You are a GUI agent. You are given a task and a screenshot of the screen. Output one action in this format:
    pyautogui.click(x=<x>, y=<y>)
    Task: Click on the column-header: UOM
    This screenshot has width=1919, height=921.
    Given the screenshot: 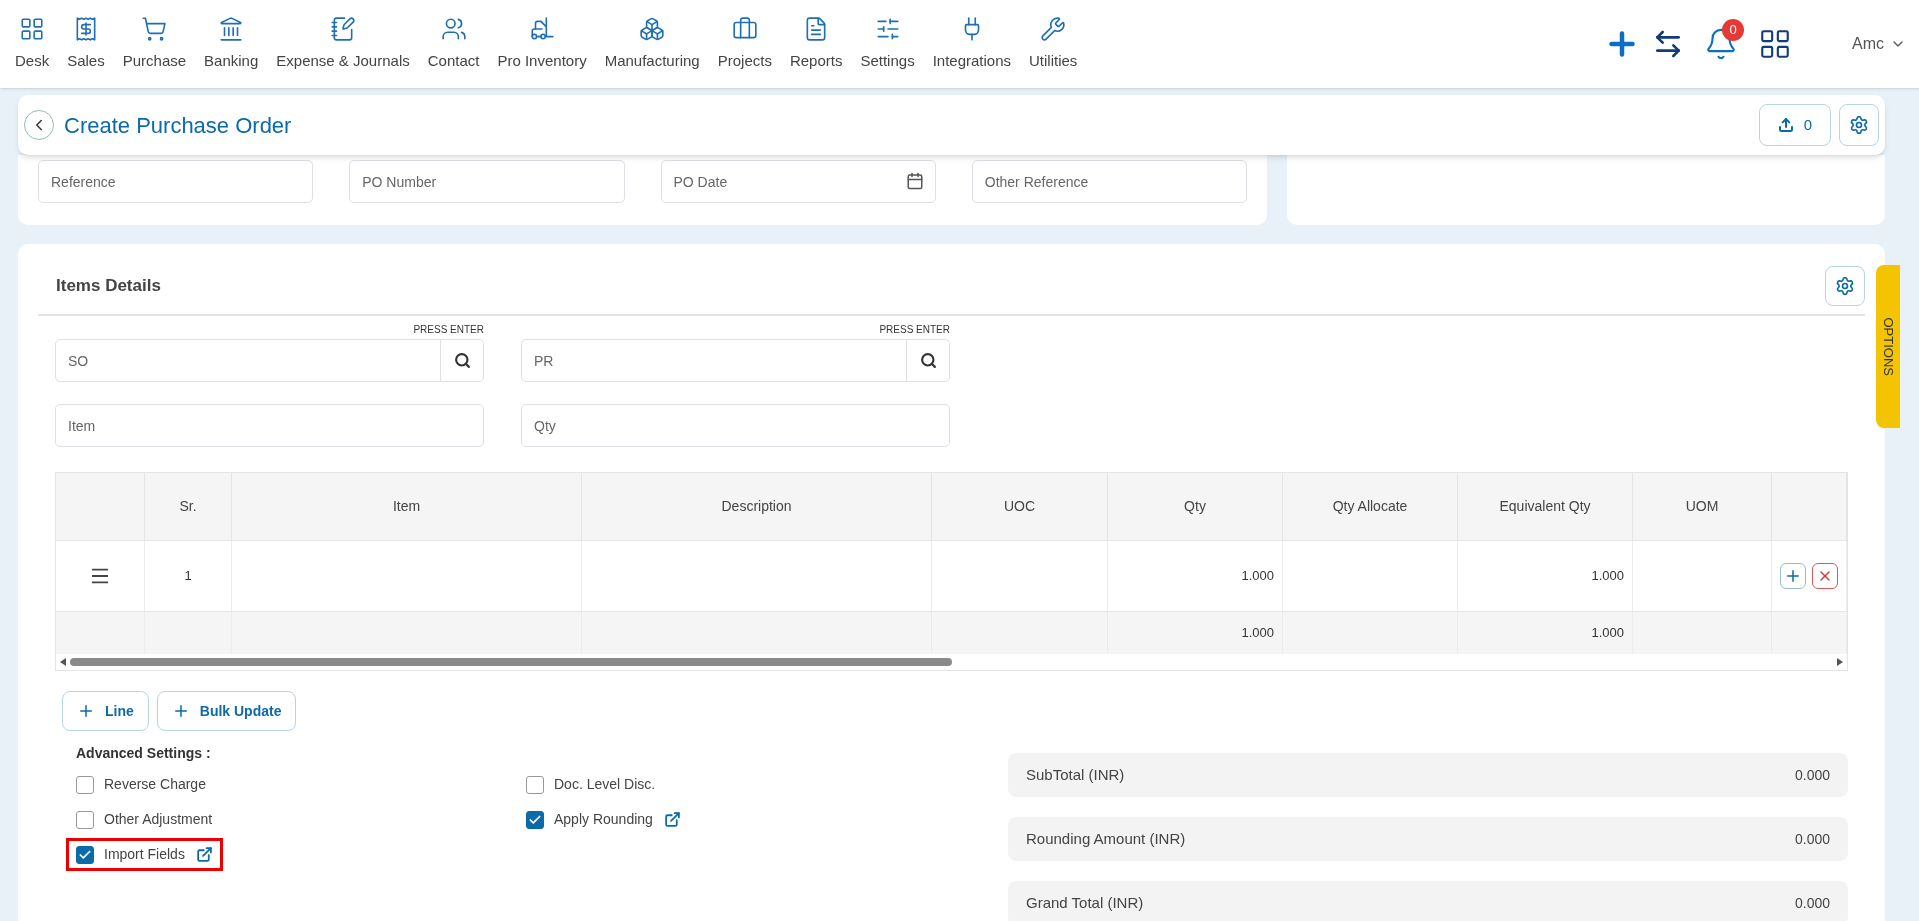 What is the action you would take?
    pyautogui.click(x=1702, y=506)
    